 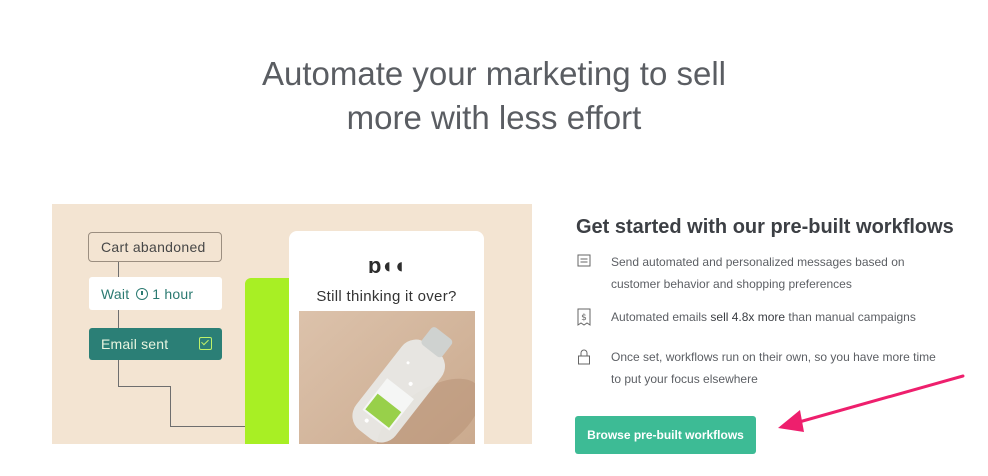 What do you see at coordinates (871, 403) in the screenshot?
I see `pointer-arrow-icon` at bounding box center [871, 403].